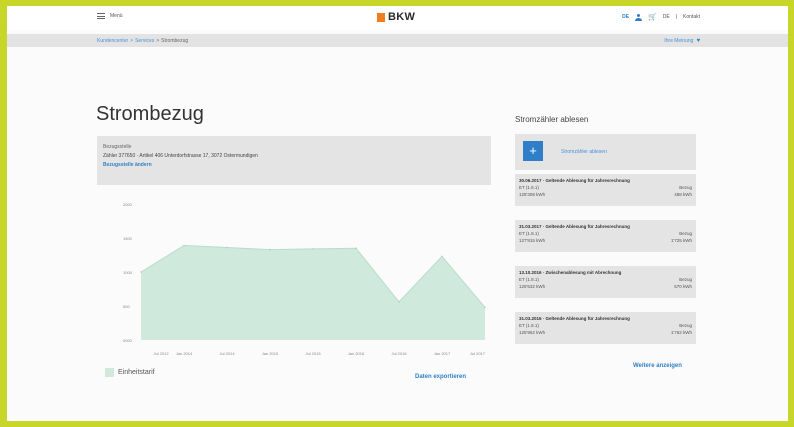 The height and width of the screenshot is (427, 794). I want to click on menu-button: Menü, so click(110, 16).